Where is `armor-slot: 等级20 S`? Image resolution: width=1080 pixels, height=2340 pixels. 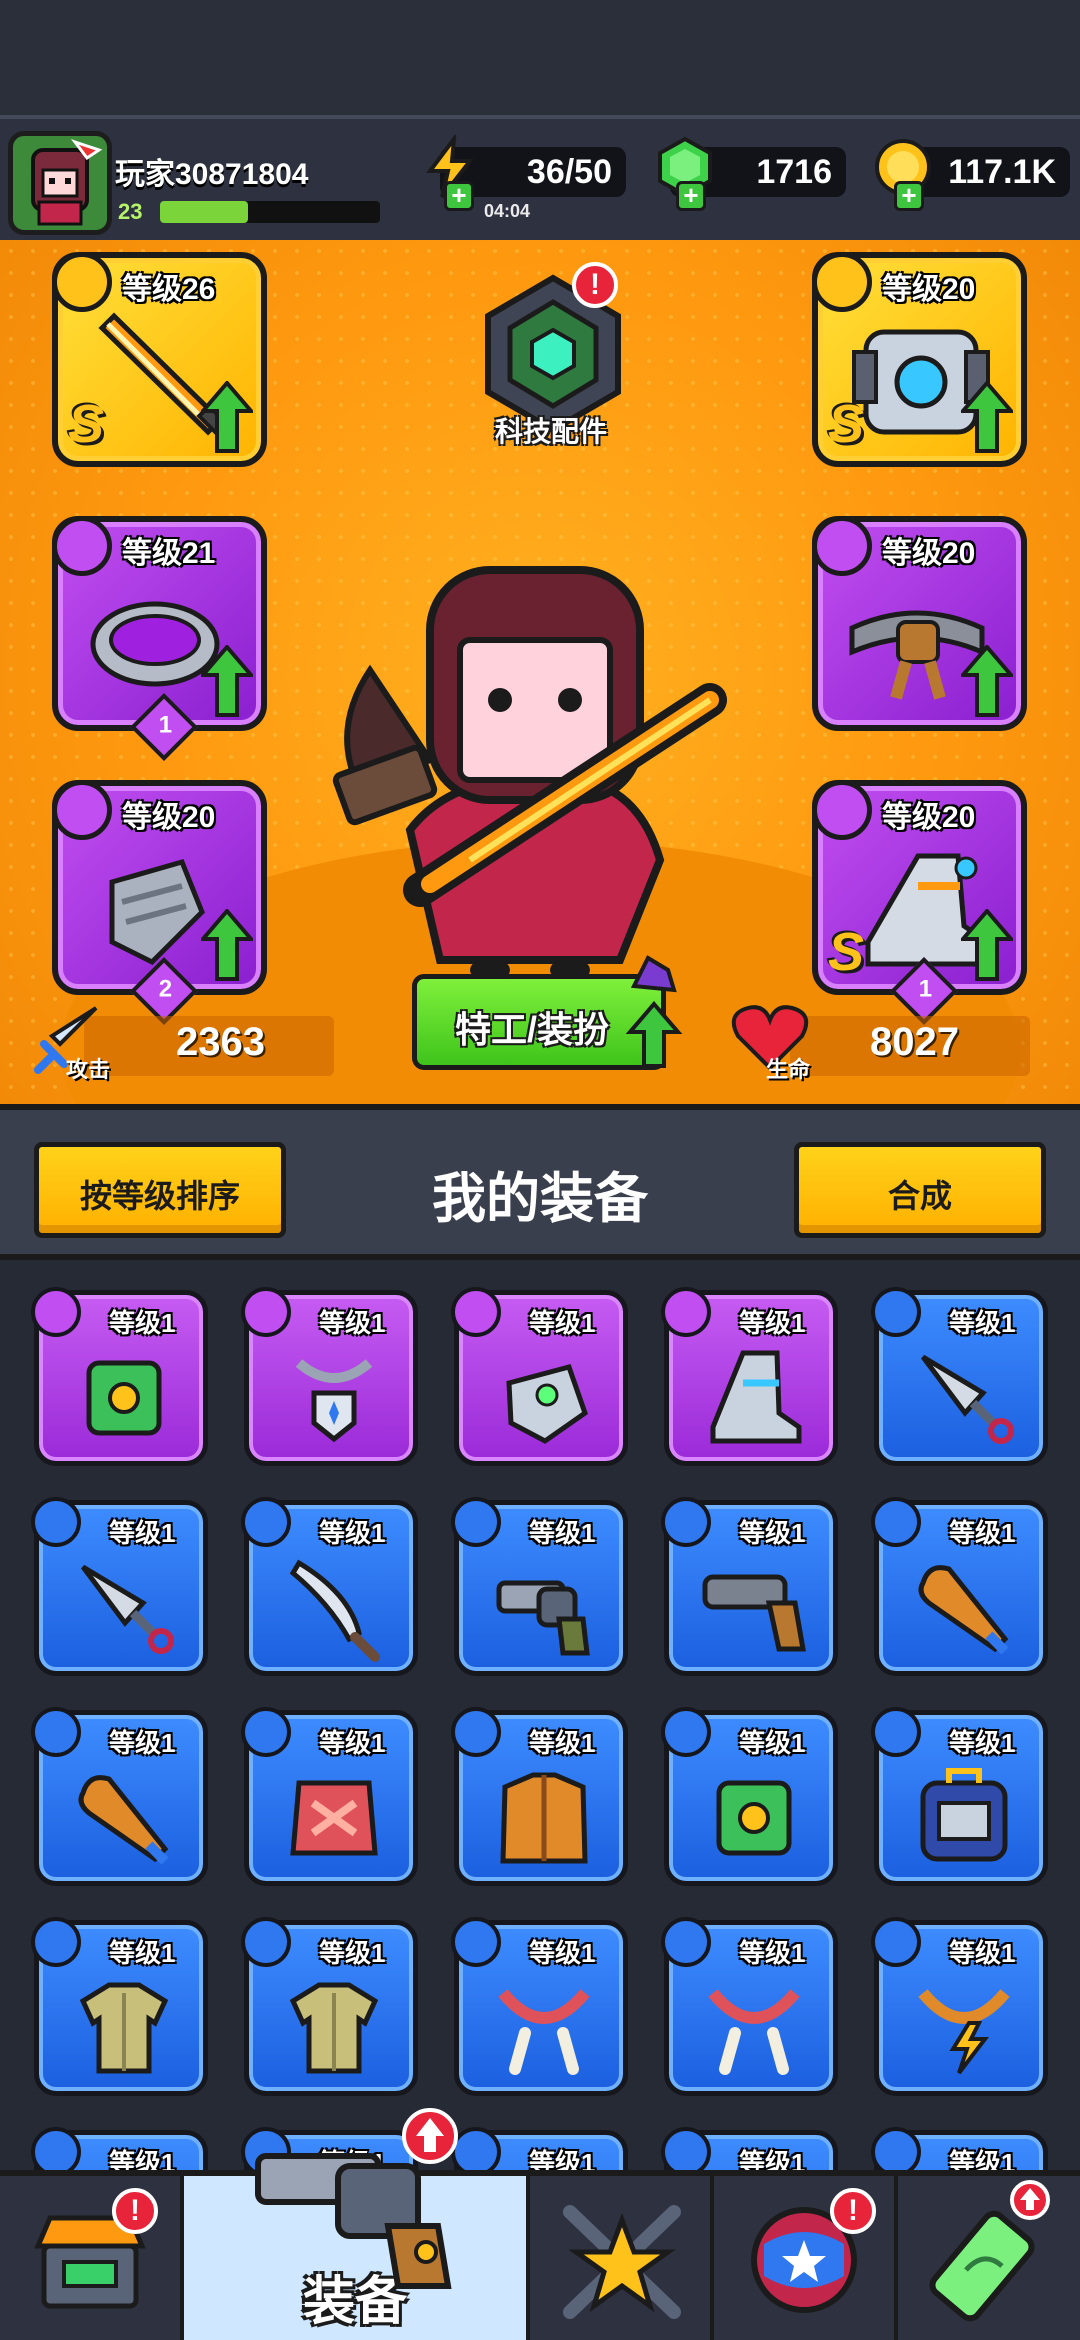 armor-slot: 等级20 S is located at coordinates (919, 359).